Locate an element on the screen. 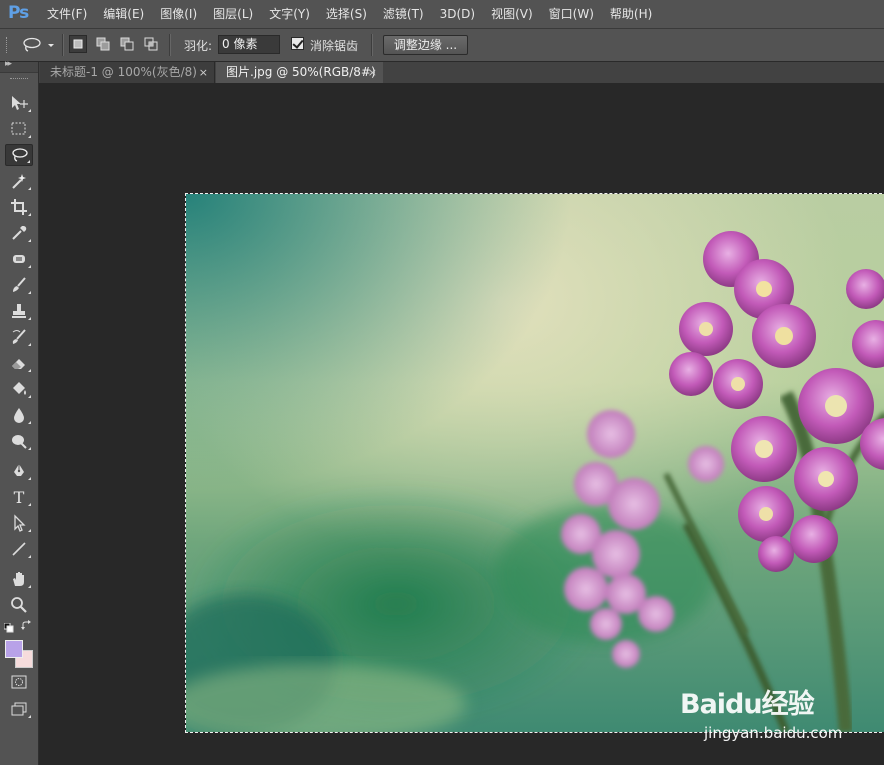 The height and width of the screenshot is (765, 884). spot-healing-tool-icon is located at coordinates (19, 259).